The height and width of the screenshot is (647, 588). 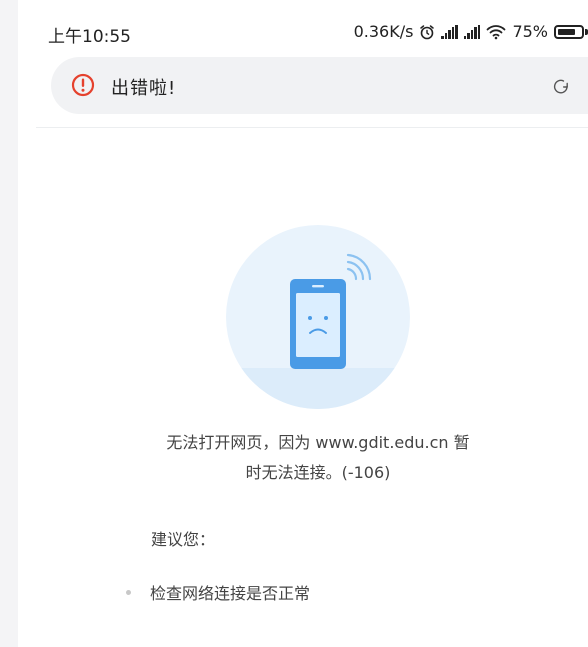 What do you see at coordinates (449, 31) in the screenshot?
I see `signal-1-icon` at bounding box center [449, 31].